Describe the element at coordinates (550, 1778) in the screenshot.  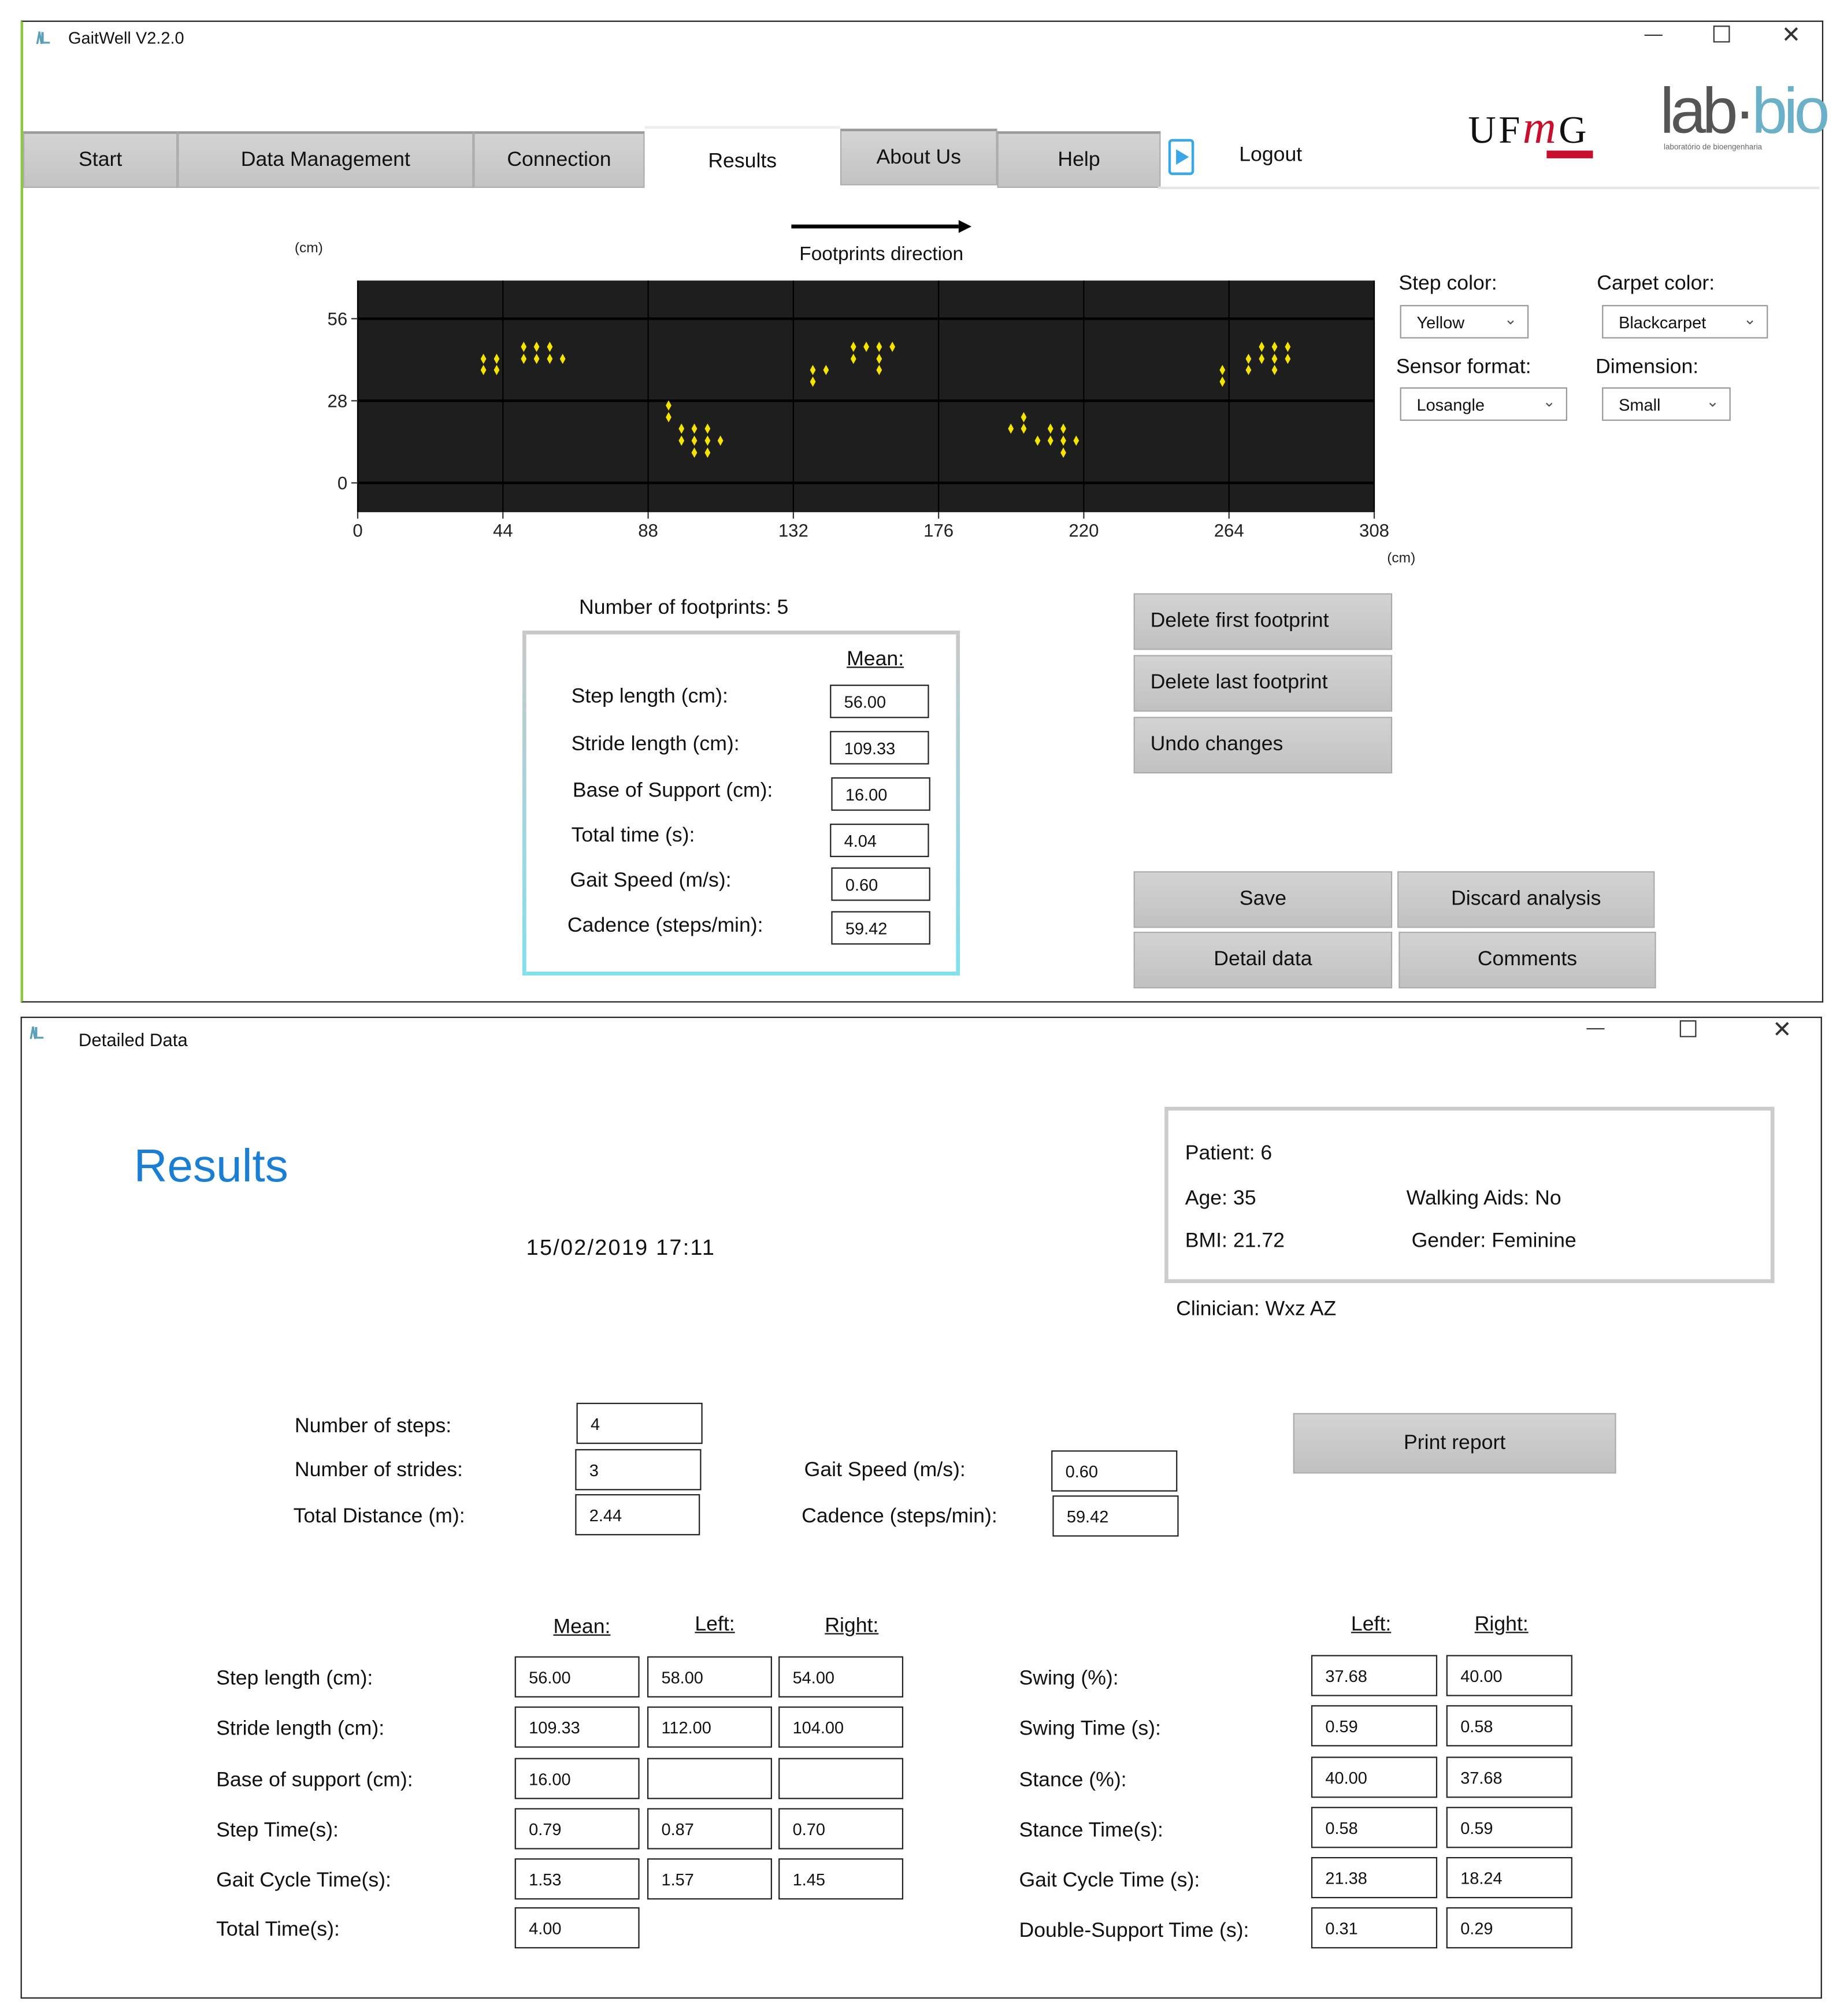
I see `field-value: 16.00` at that location.